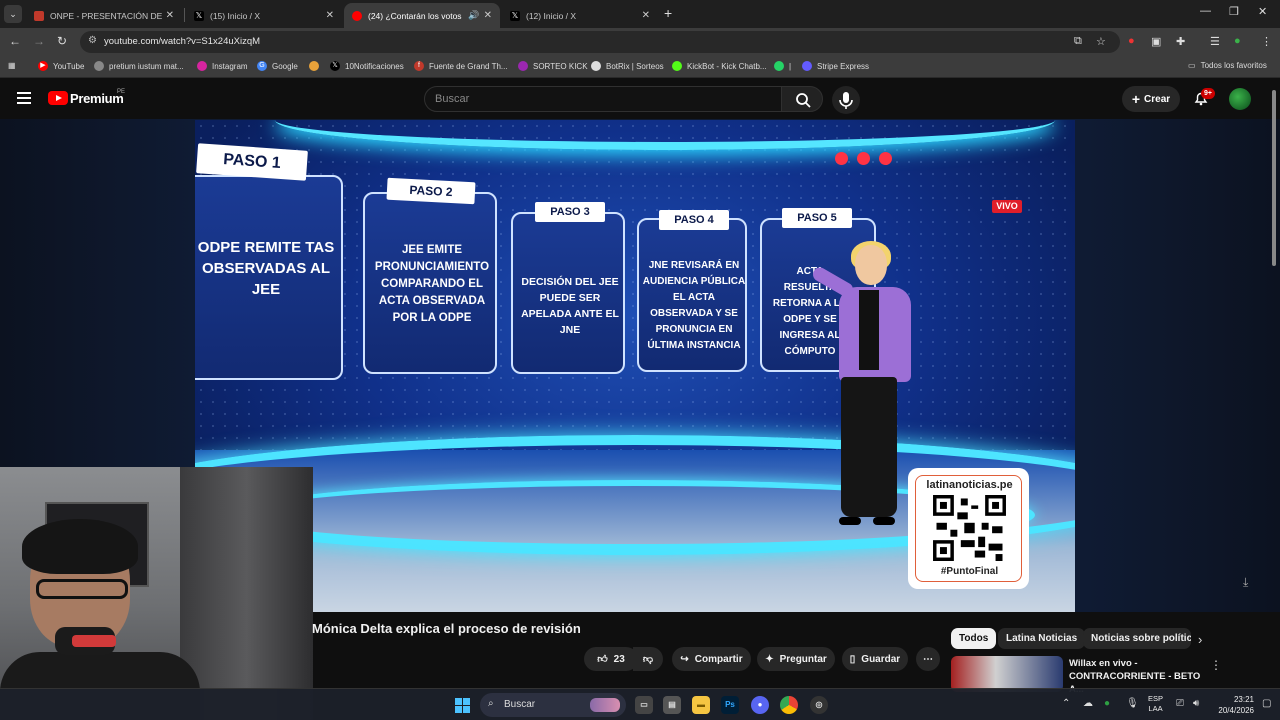  I want to click on create-button: + Crear, so click(1151, 99).